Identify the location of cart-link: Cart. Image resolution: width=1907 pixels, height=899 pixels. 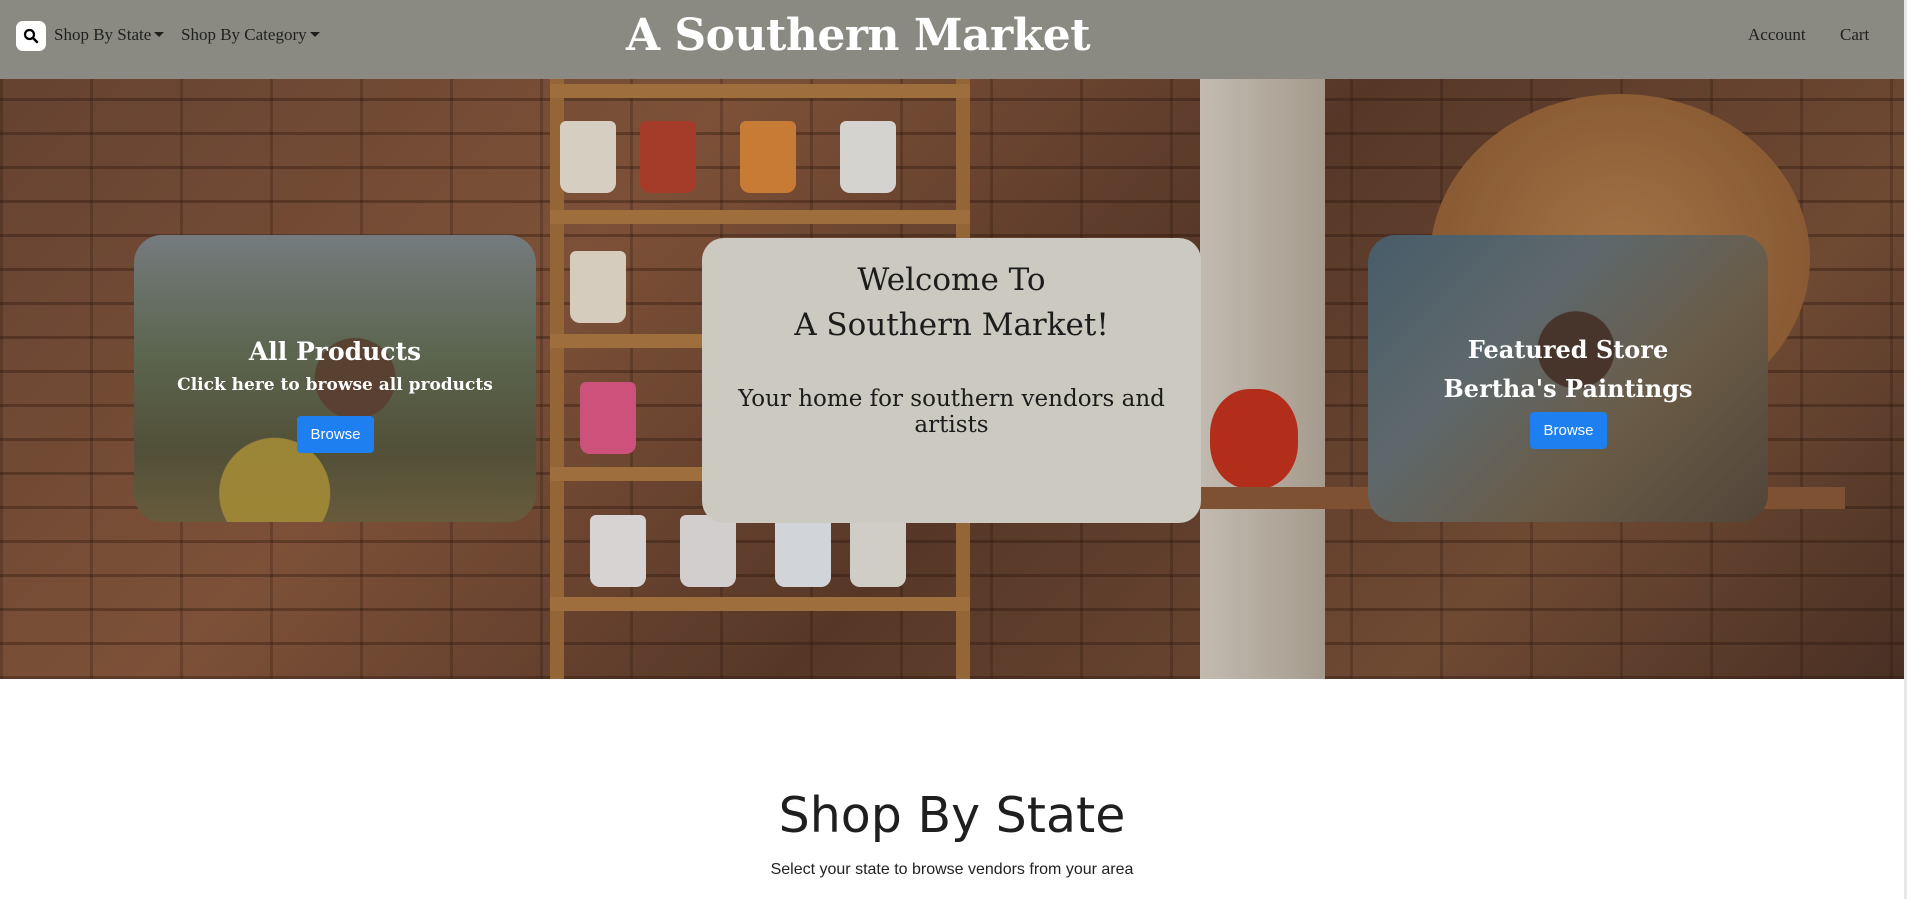
(1854, 35).